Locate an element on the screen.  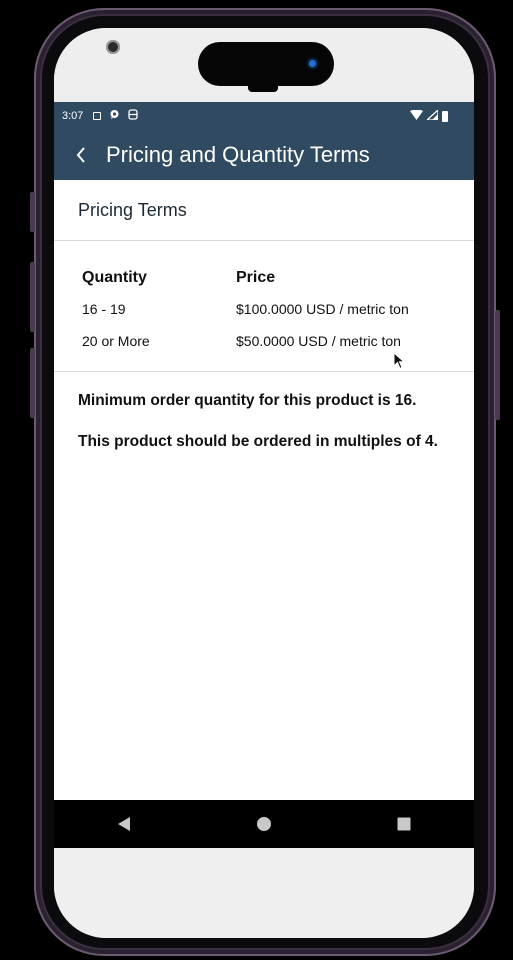
title-row: Pricing and Quantity Terms is located at coordinates (219, 155).